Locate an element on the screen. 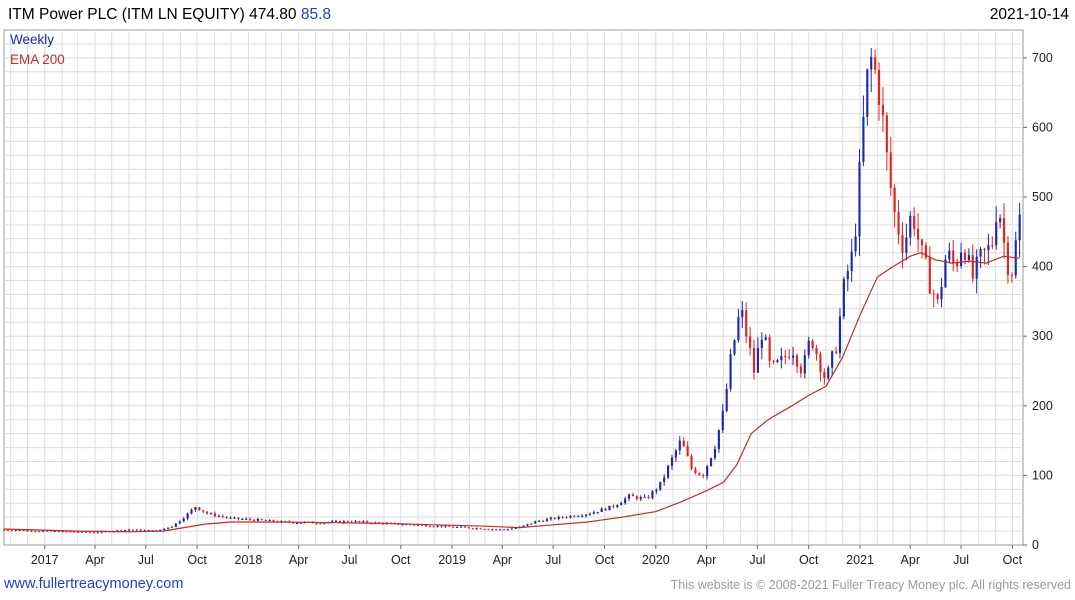  website-link: www.fullertreacymoney.com is located at coordinates (93, 584).